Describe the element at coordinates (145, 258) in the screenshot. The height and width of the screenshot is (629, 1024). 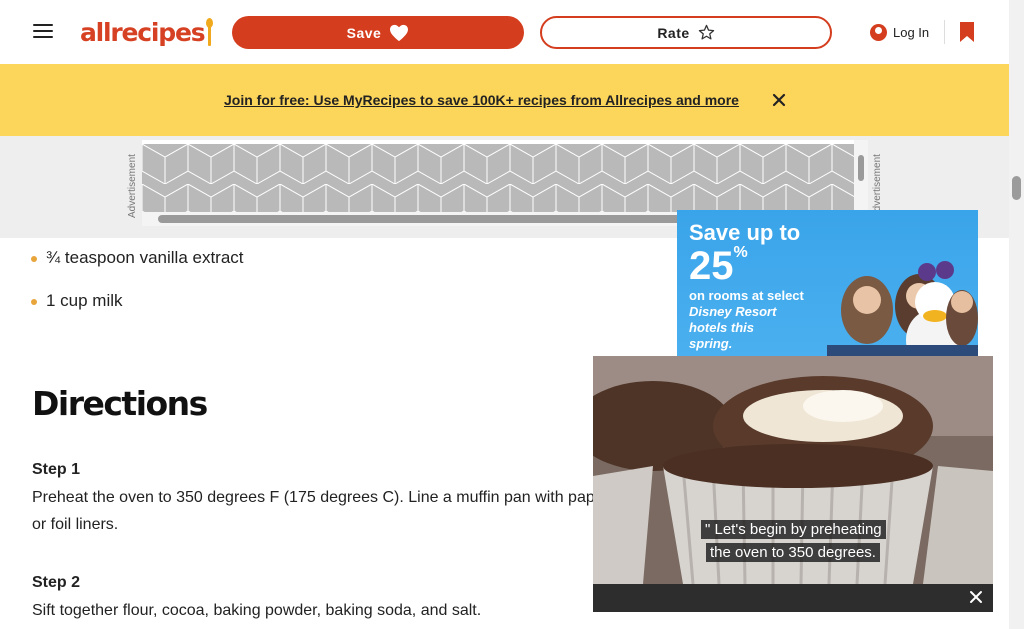
I see `ingredient-item: ¾ teaspoon vanilla extract` at that location.